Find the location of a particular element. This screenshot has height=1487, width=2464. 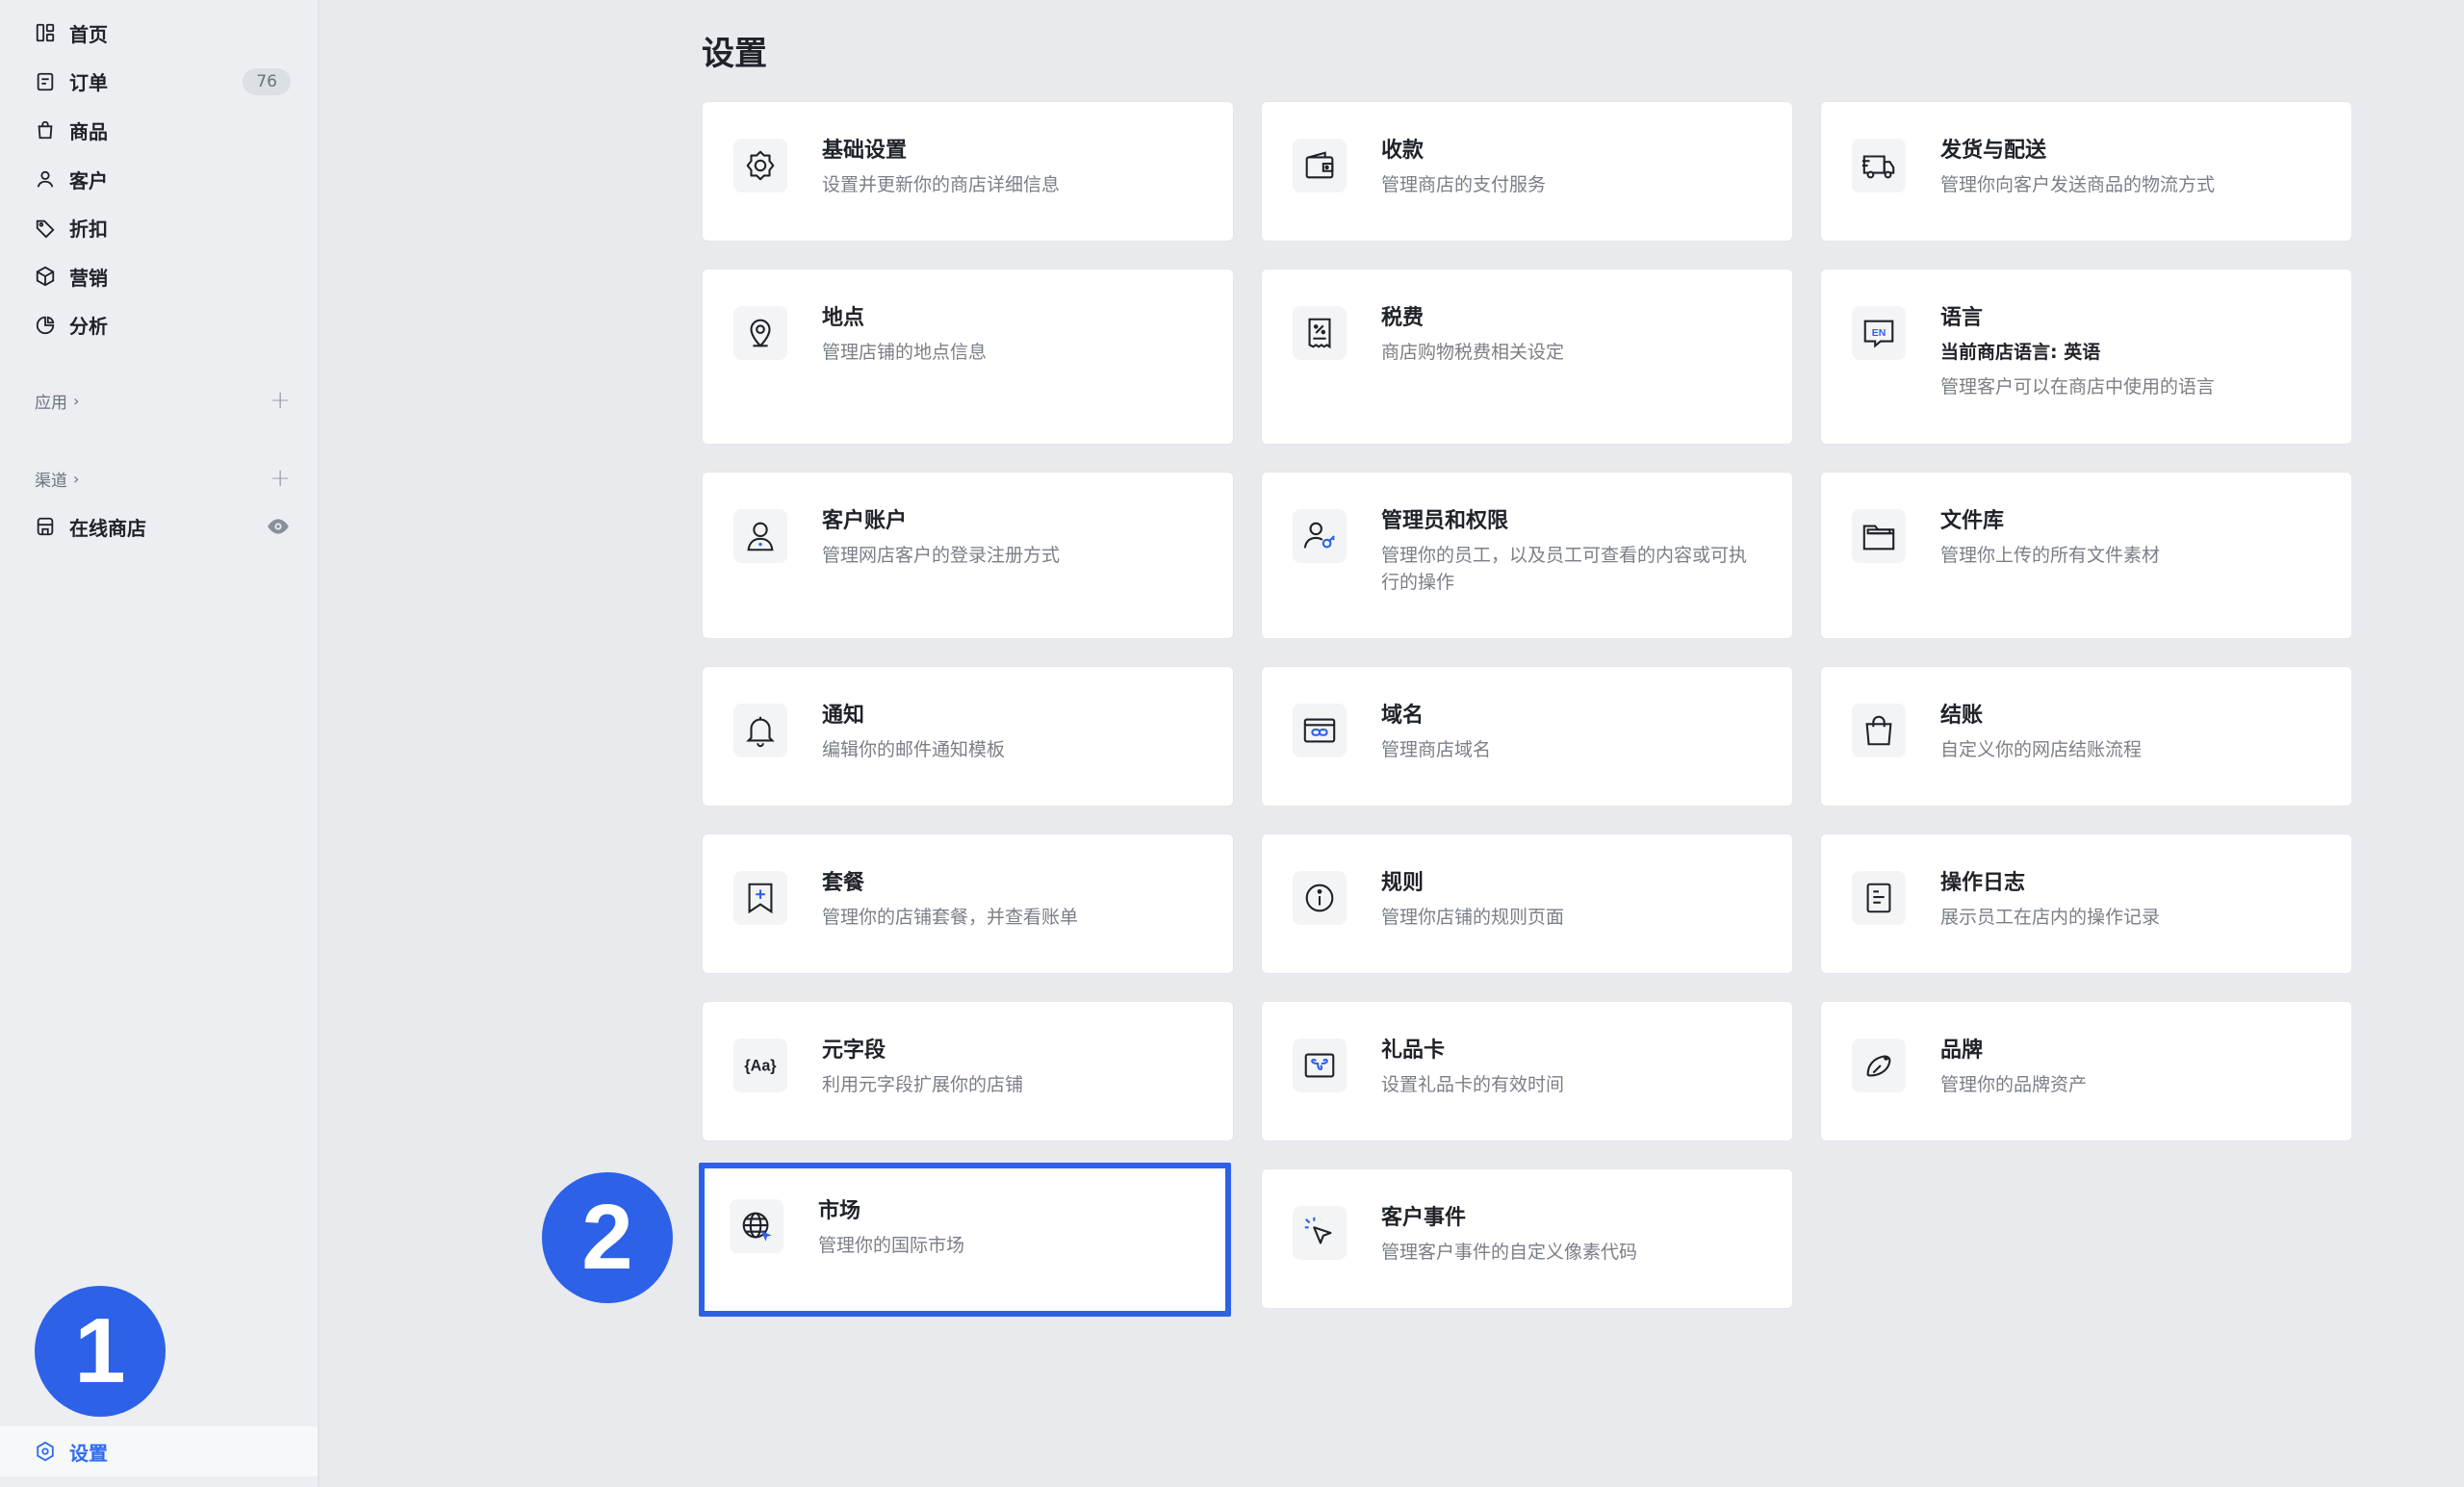

settings-card-customer-events: 客户事件 管理客户事件的自定义像素代码 is located at coordinates (1527, 1238).